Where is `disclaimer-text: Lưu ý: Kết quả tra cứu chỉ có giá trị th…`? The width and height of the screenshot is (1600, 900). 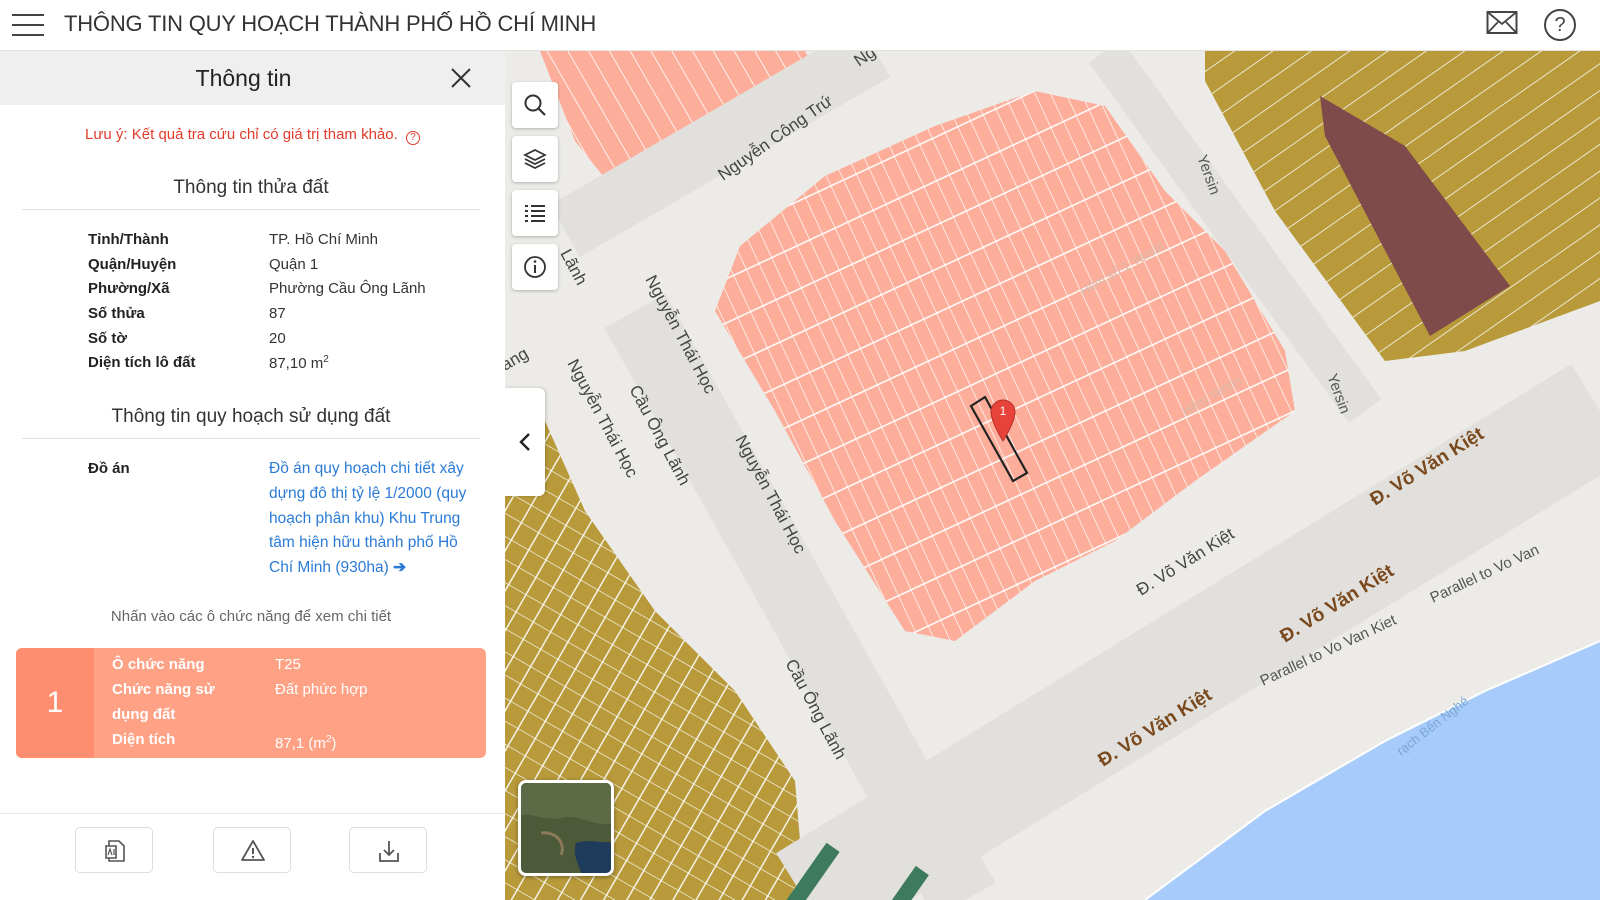 disclaimer-text: Lưu ý: Kết quả tra cứu chỉ có giá trị th… is located at coordinates (241, 134).